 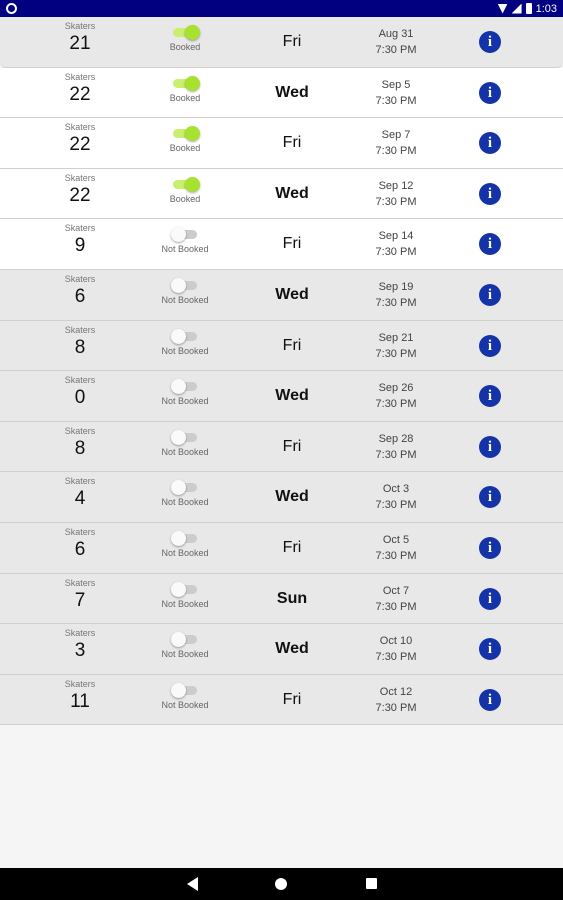 What do you see at coordinates (371, 883) in the screenshot?
I see `recent-apps-icon` at bounding box center [371, 883].